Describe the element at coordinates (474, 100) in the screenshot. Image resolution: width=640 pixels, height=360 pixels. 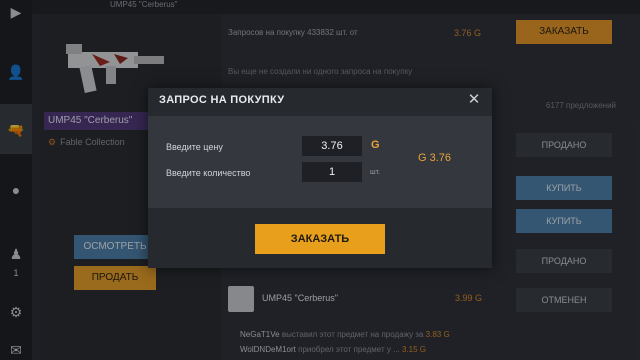
I see `close-icon: ✕` at that location.